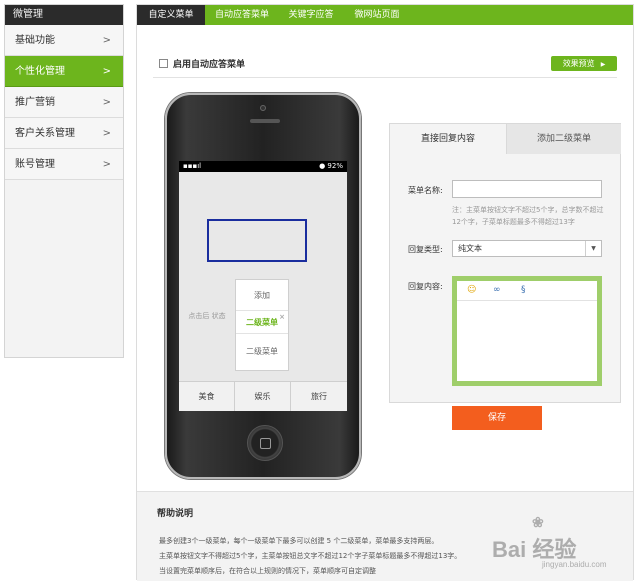  Describe the element at coordinates (385, 77) in the screenshot. I see `divider` at that location.